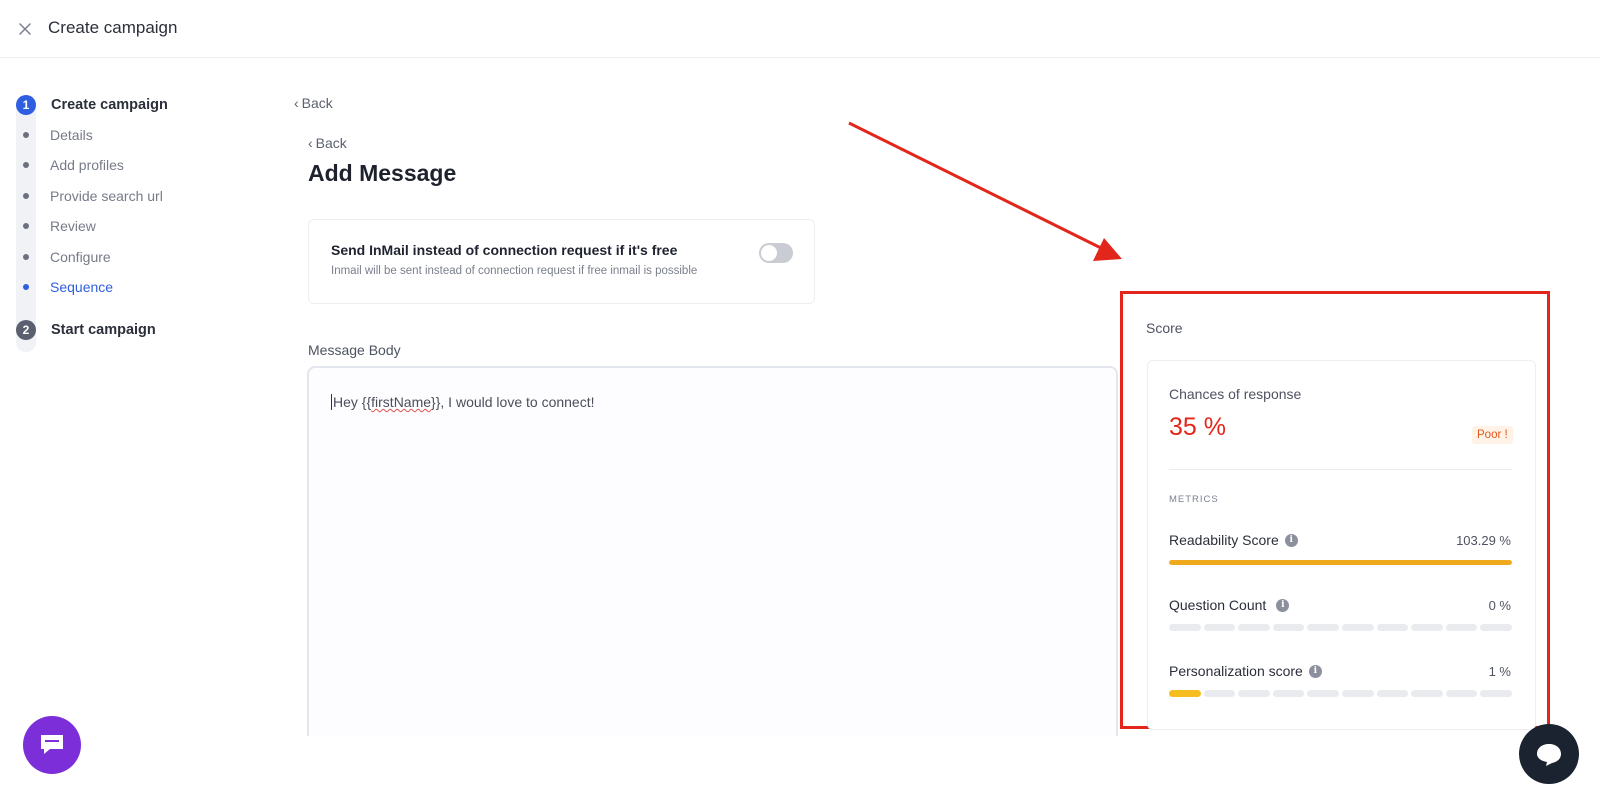 This screenshot has height=807, width=1600. I want to click on substep-label: Details, so click(71, 135).